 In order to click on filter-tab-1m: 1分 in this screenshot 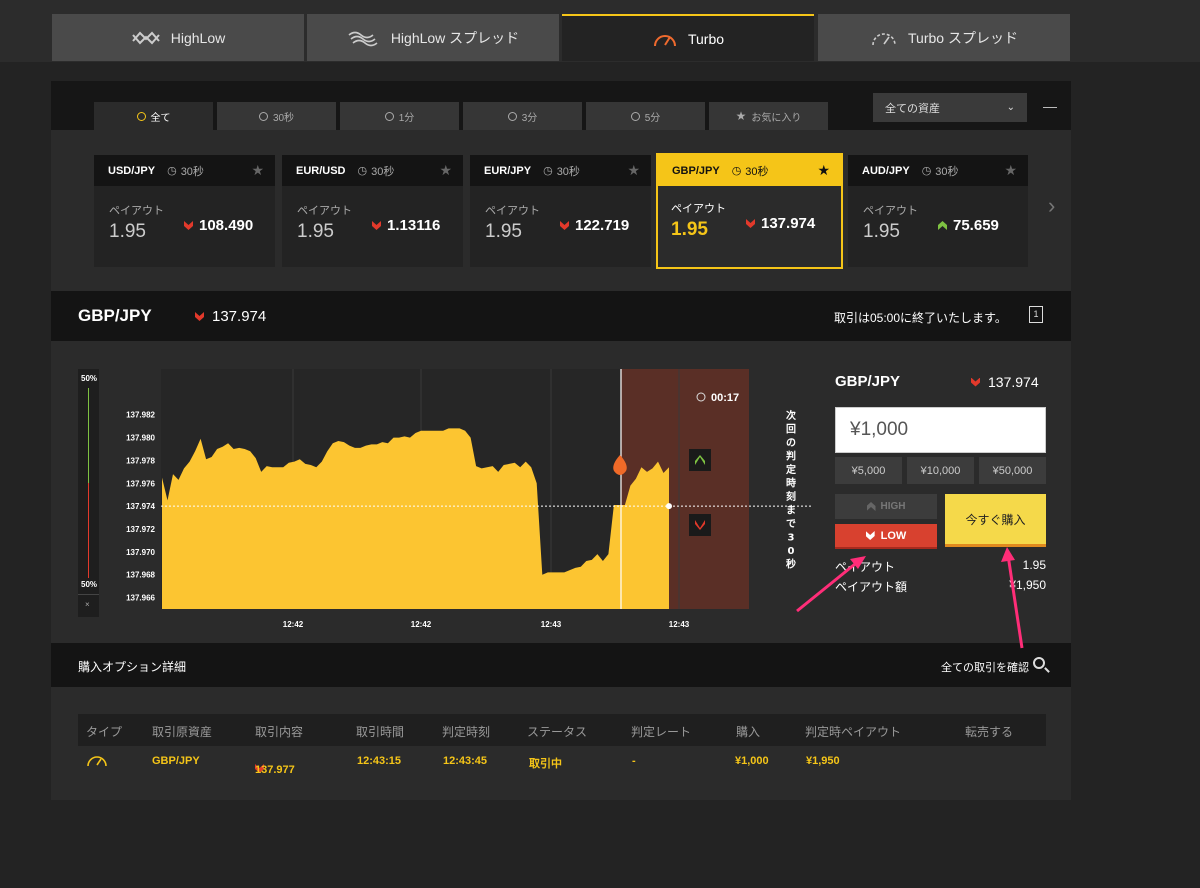, I will do `click(399, 116)`.